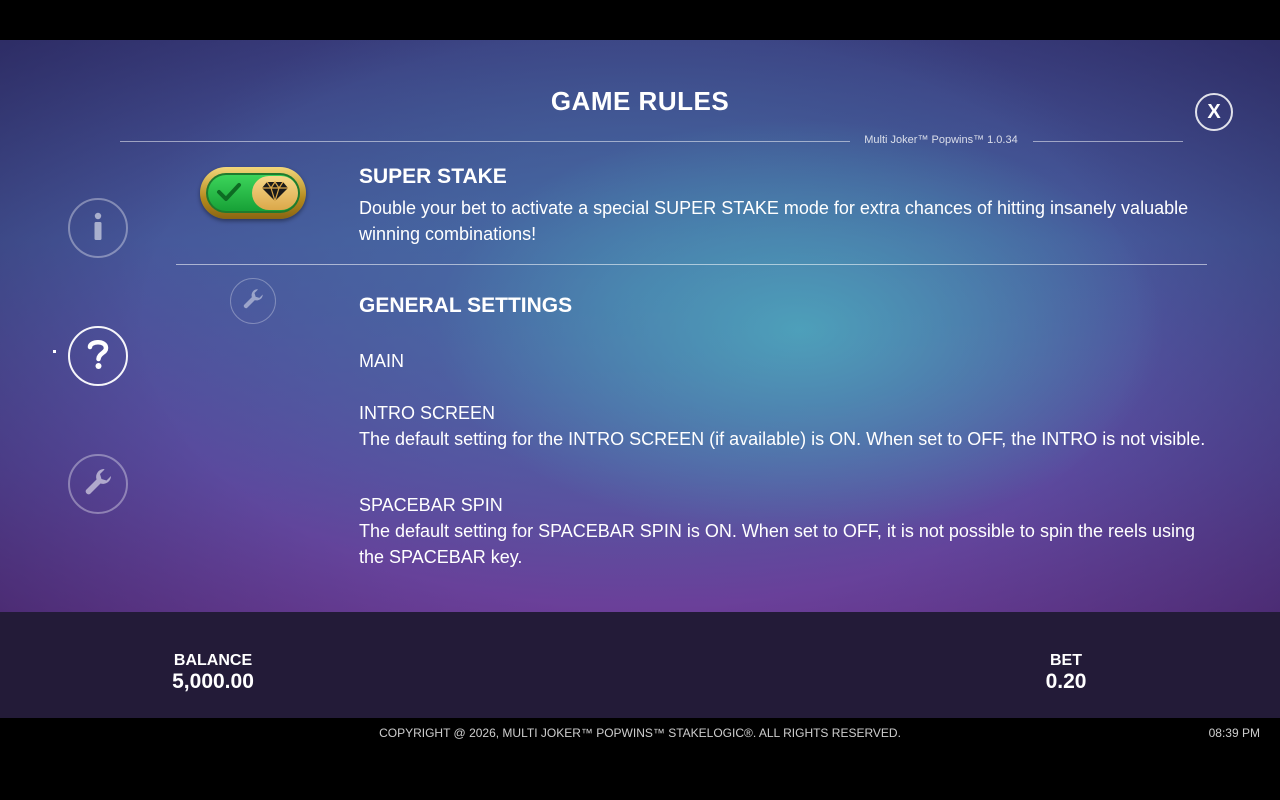 The height and width of the screenshot is (800, 1280). I want to click on super-stake-toggle, so click(253, 193).